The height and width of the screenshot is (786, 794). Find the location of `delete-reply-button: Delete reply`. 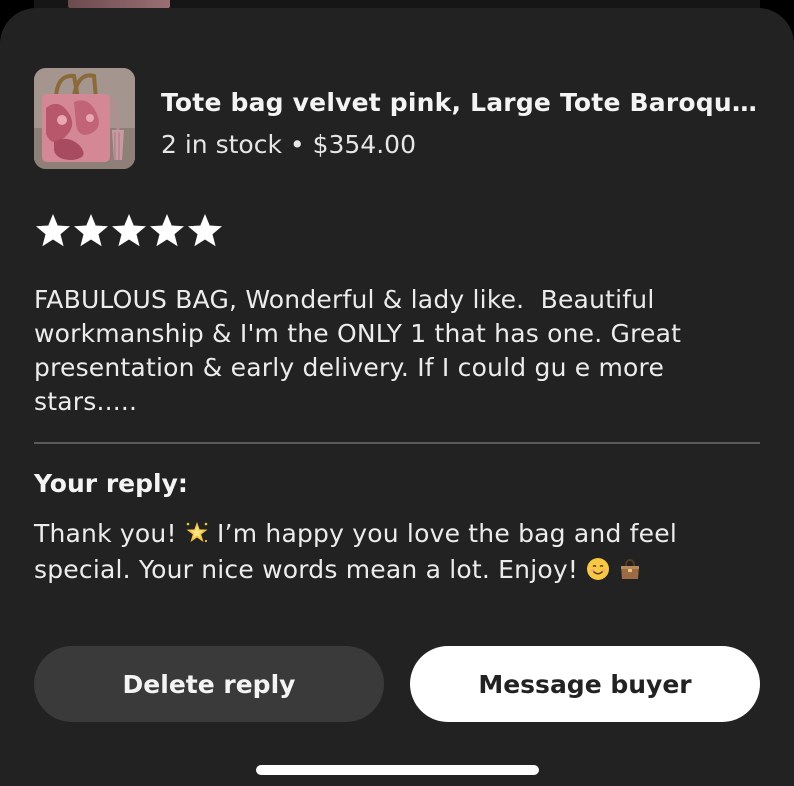

delete-reply-button: Delete reply is located at coordinates (209, 684).